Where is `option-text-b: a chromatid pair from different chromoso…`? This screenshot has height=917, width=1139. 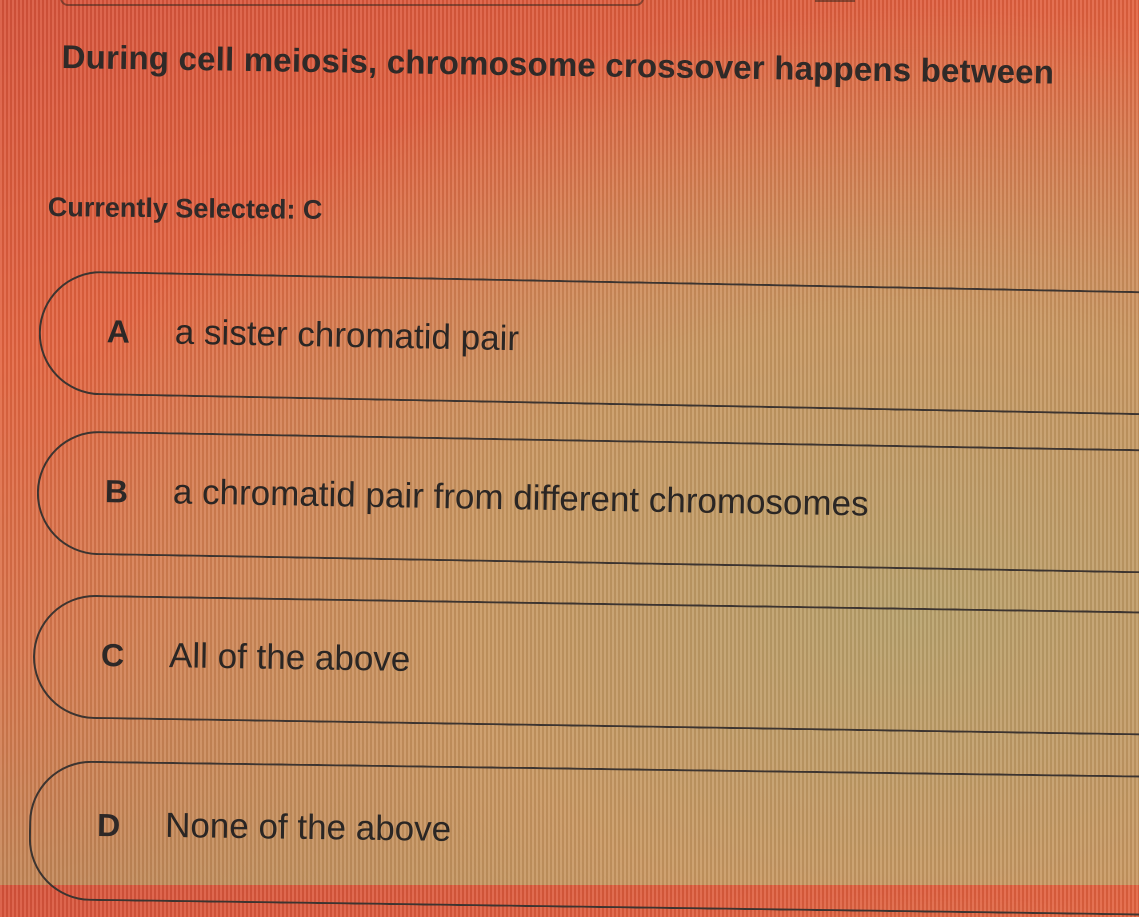 option-text-b: a chromatid pair from different chromoso… is located at coordinates (520, 498).